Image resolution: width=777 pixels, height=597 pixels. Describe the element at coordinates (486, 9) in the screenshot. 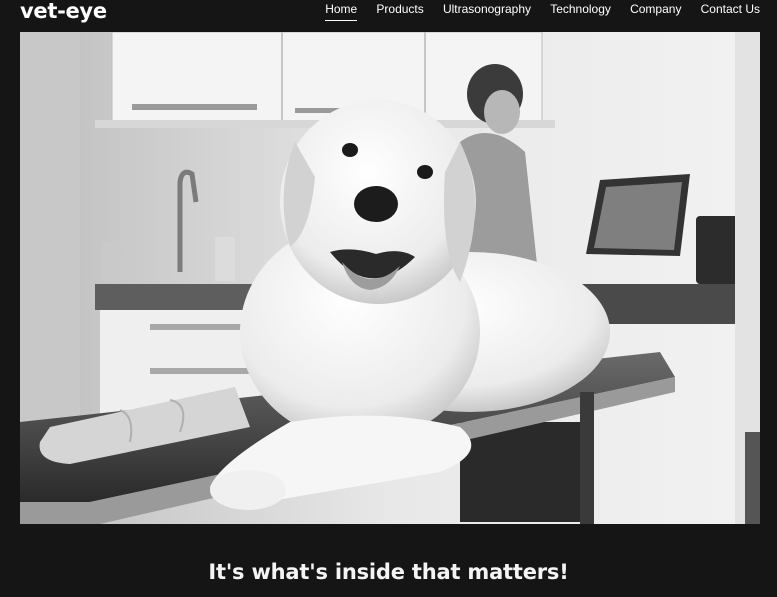

I see `nav-item-ultrasonography: Ultrasonography` at that location.